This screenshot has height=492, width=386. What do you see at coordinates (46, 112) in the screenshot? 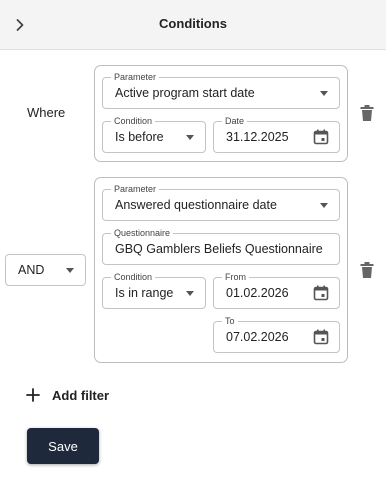
I see `where-label: Where` at bounding box center [46, 112].